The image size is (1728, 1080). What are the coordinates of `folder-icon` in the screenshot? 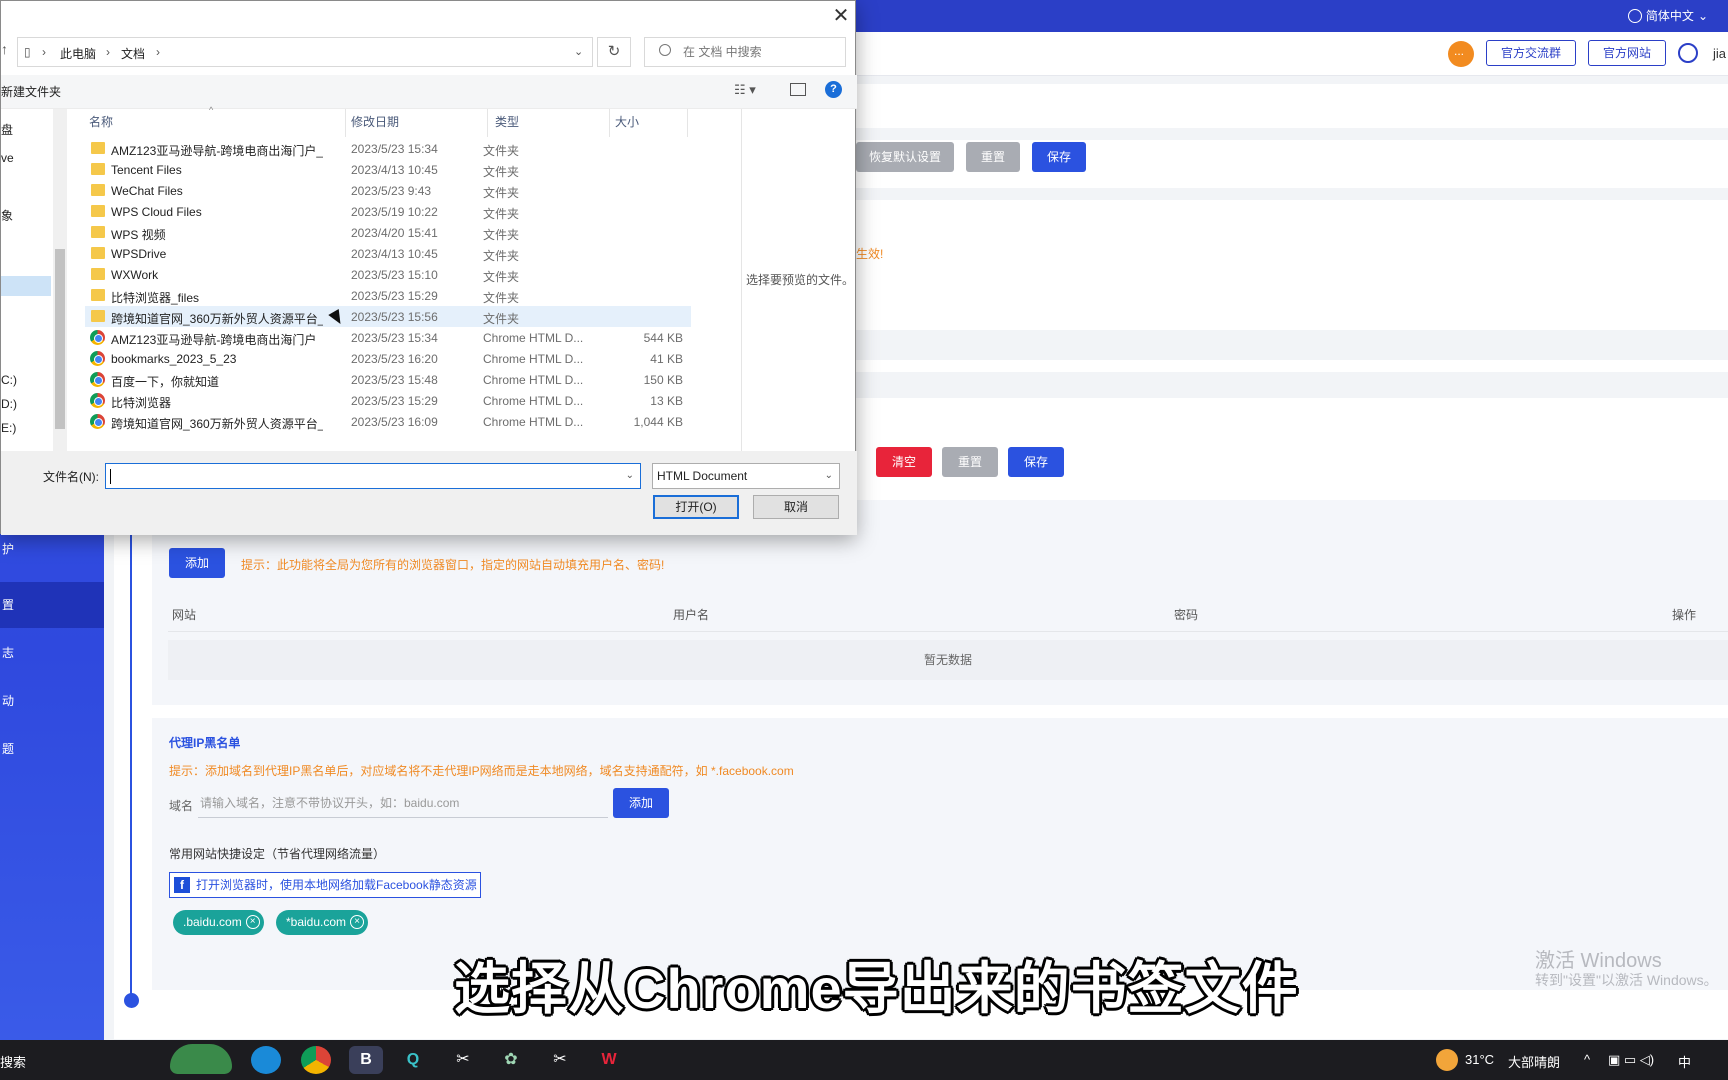 It's located at (98, 232).